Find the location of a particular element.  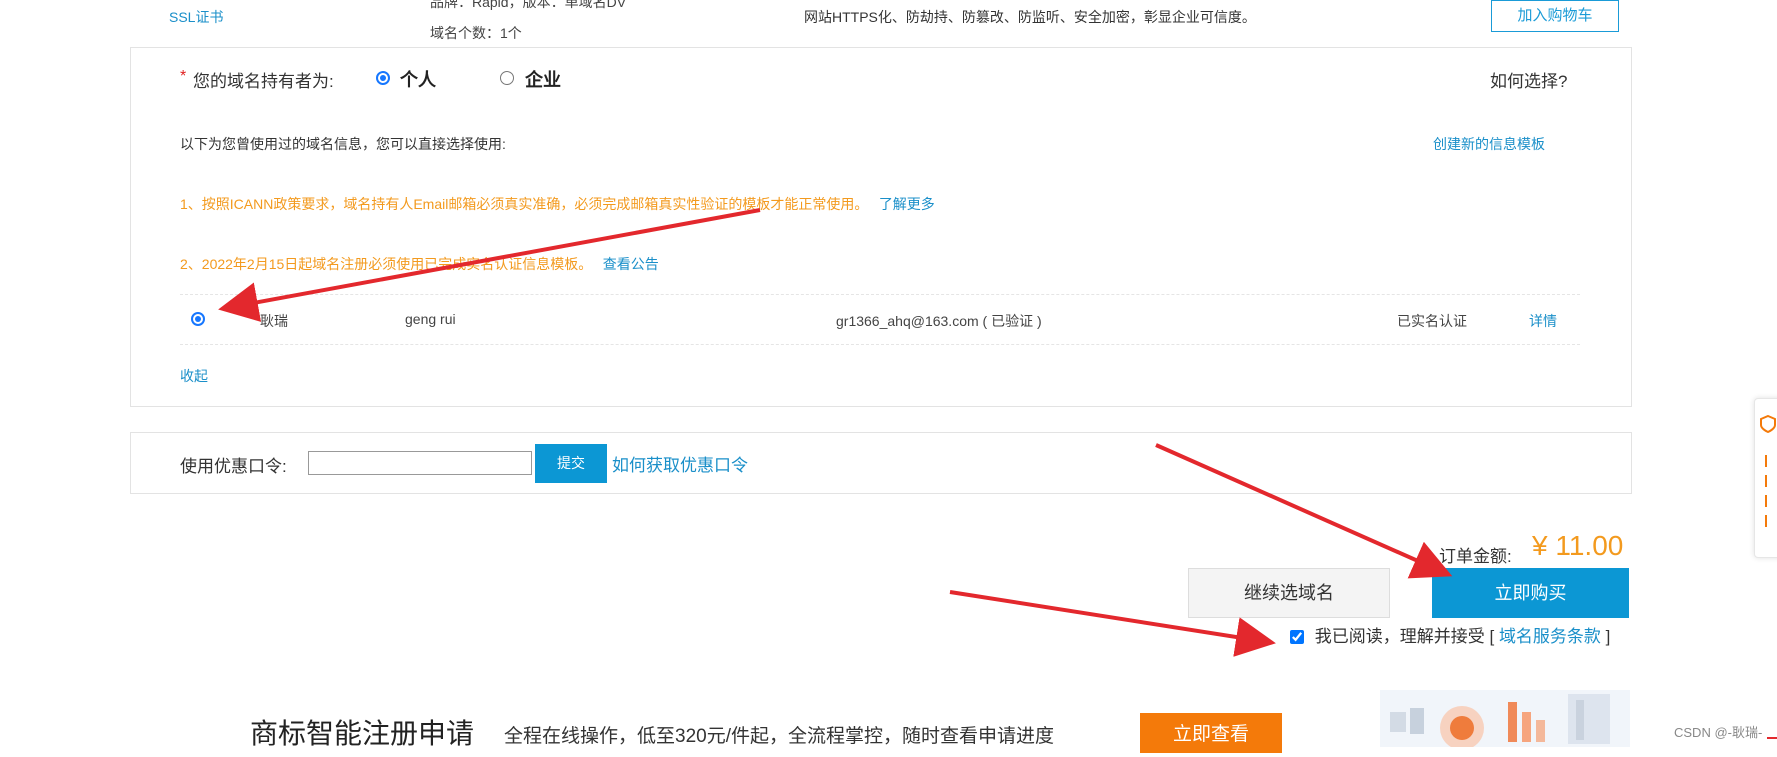

order-total-label: 订单金额: is located at coordinates (1475, 556).